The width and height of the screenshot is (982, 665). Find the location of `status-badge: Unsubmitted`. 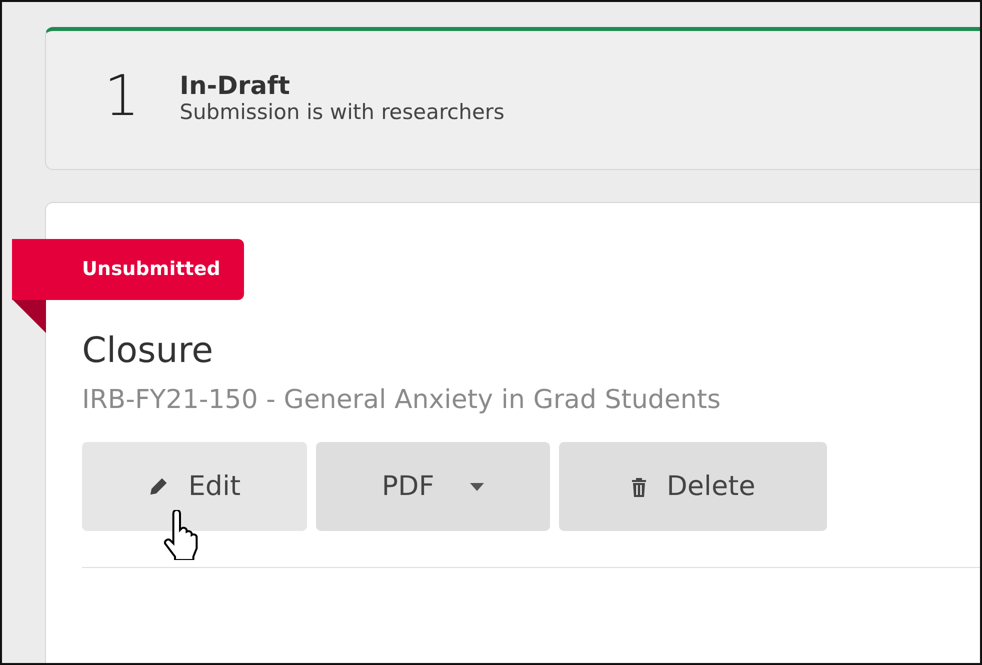

status-badge: Unsubmitted is located at coordinates (128, 269).